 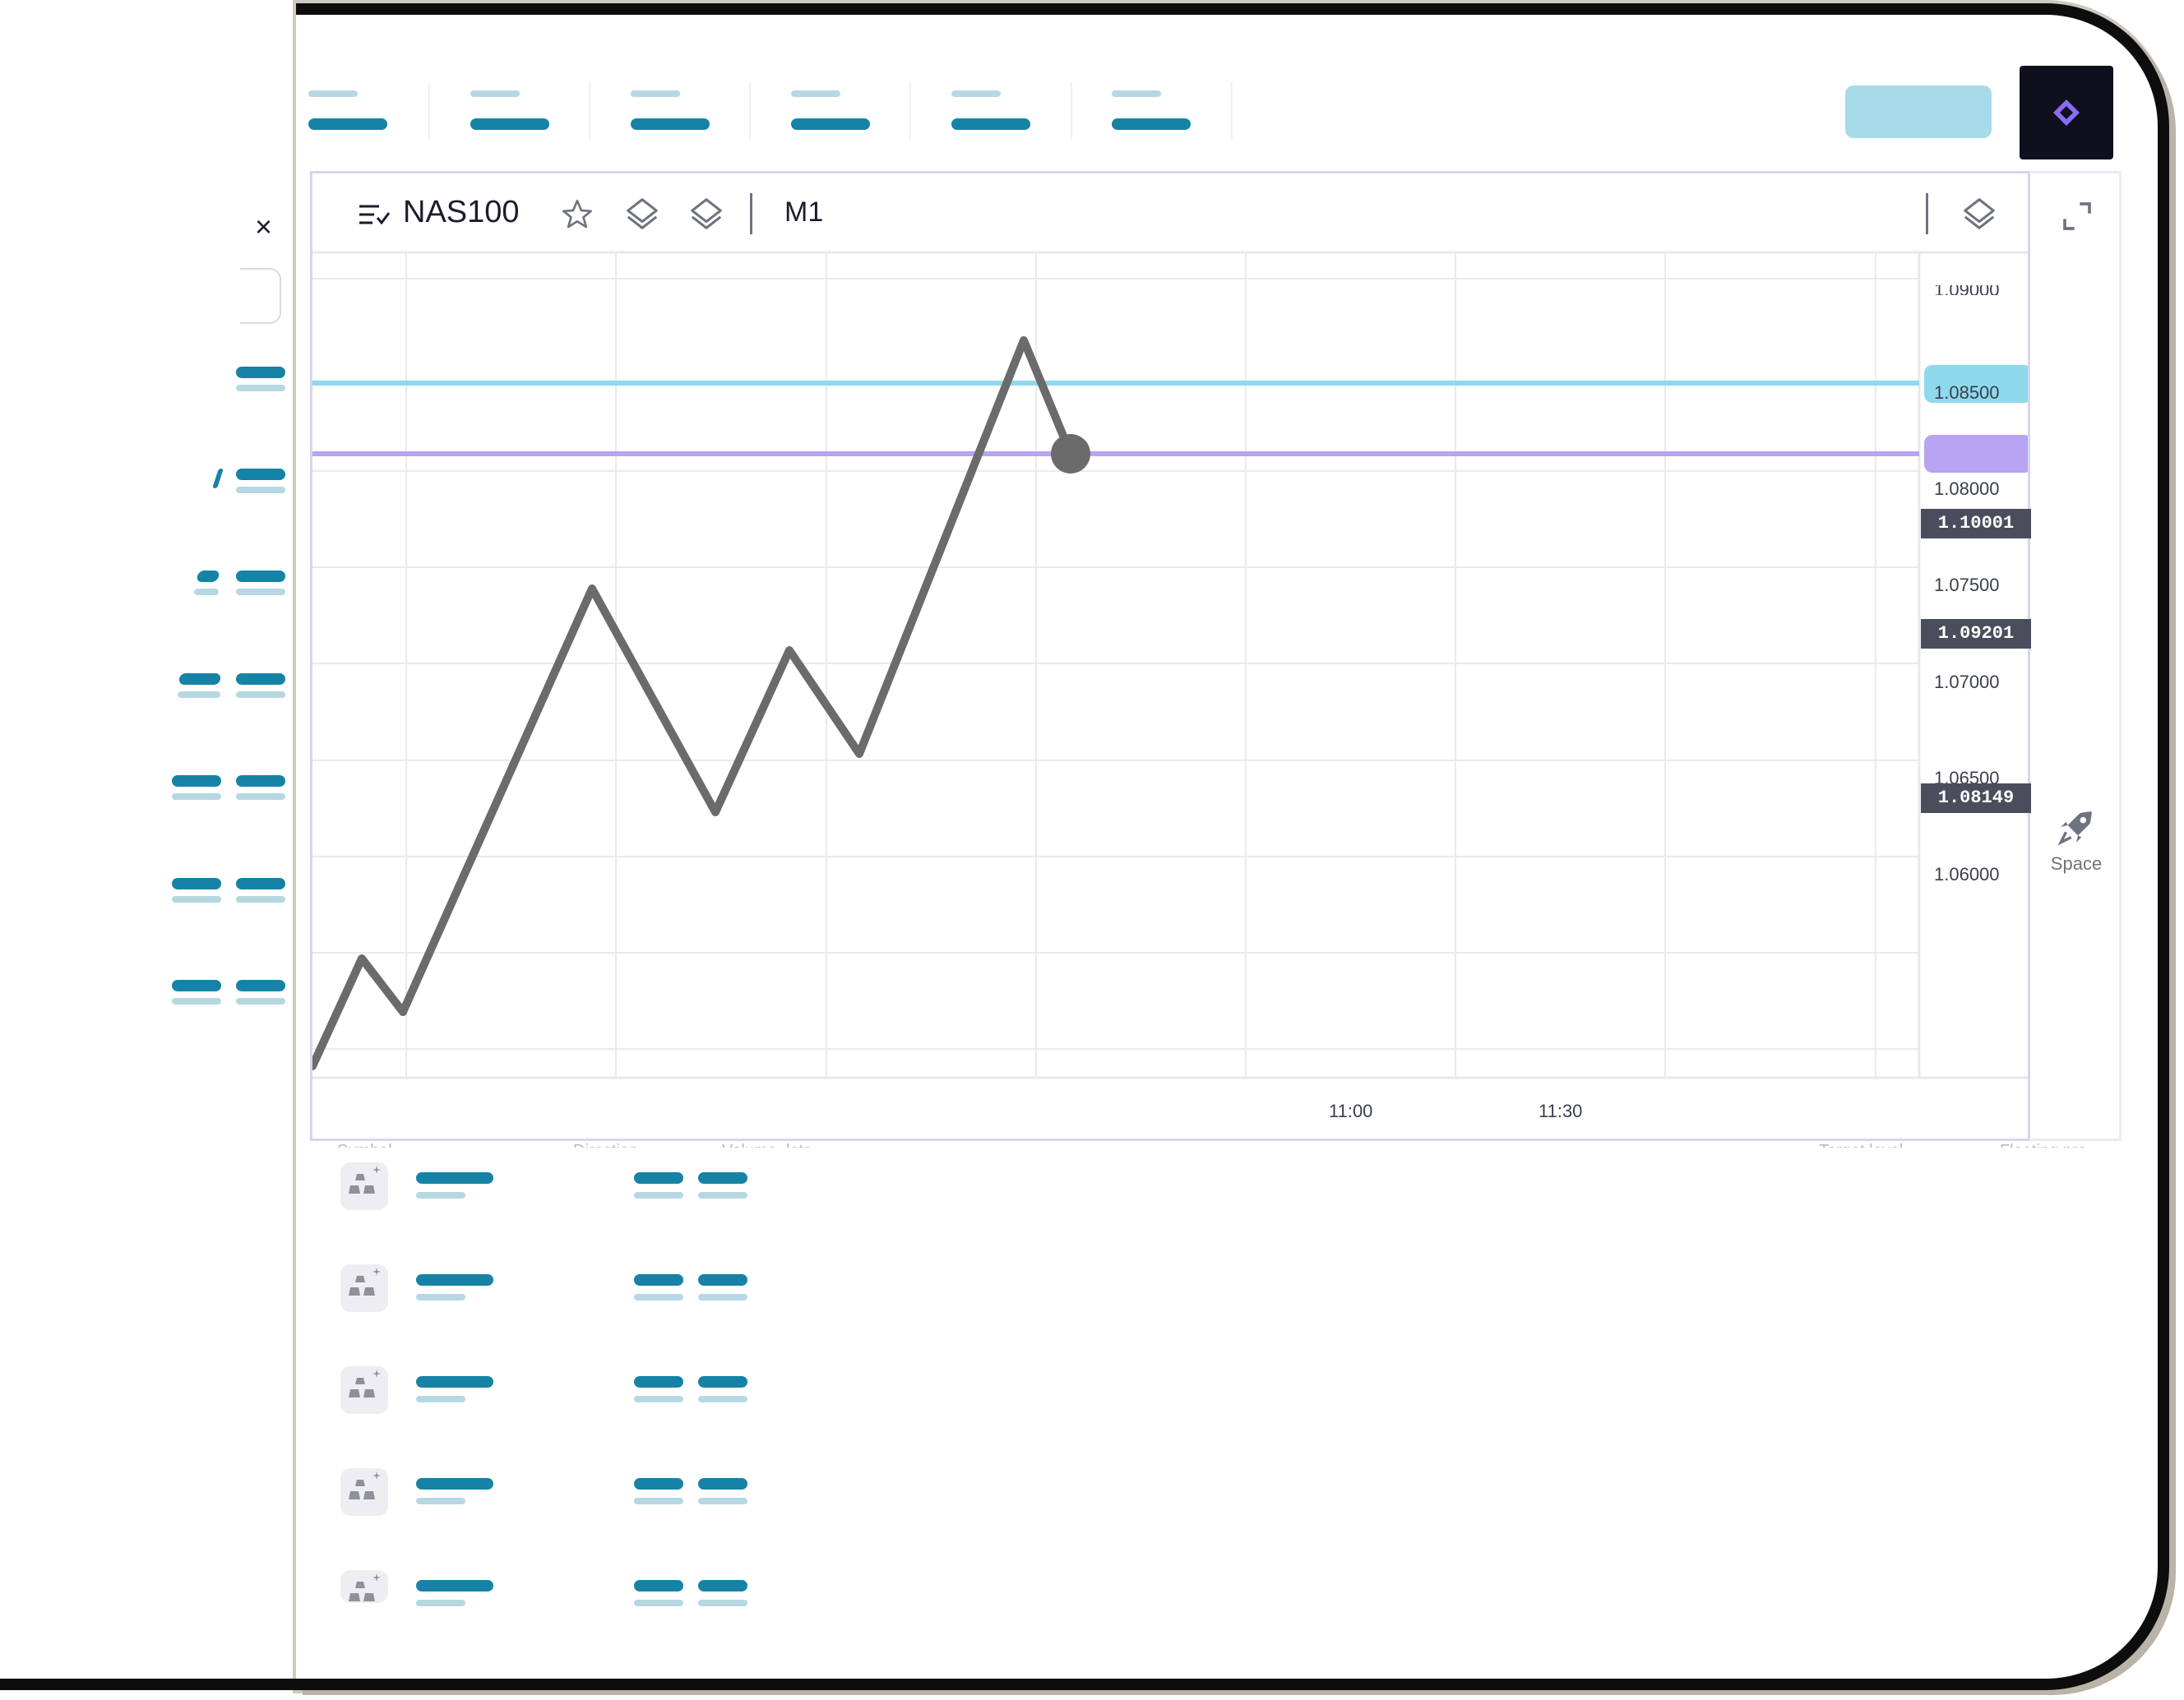 What do you see at coordinates (1918, 112) in the screenshot?
I see `deposit-button` at bounding box center [1918, 112].